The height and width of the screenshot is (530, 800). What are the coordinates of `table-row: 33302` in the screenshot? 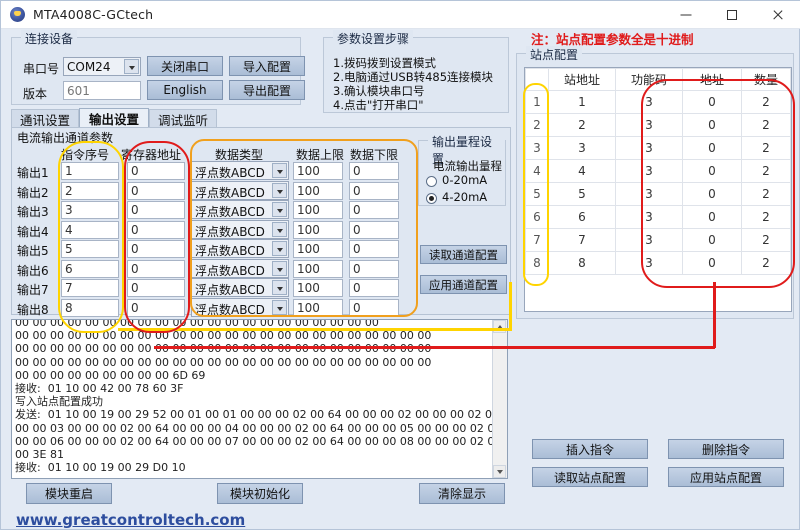 It's located at (658, 148).